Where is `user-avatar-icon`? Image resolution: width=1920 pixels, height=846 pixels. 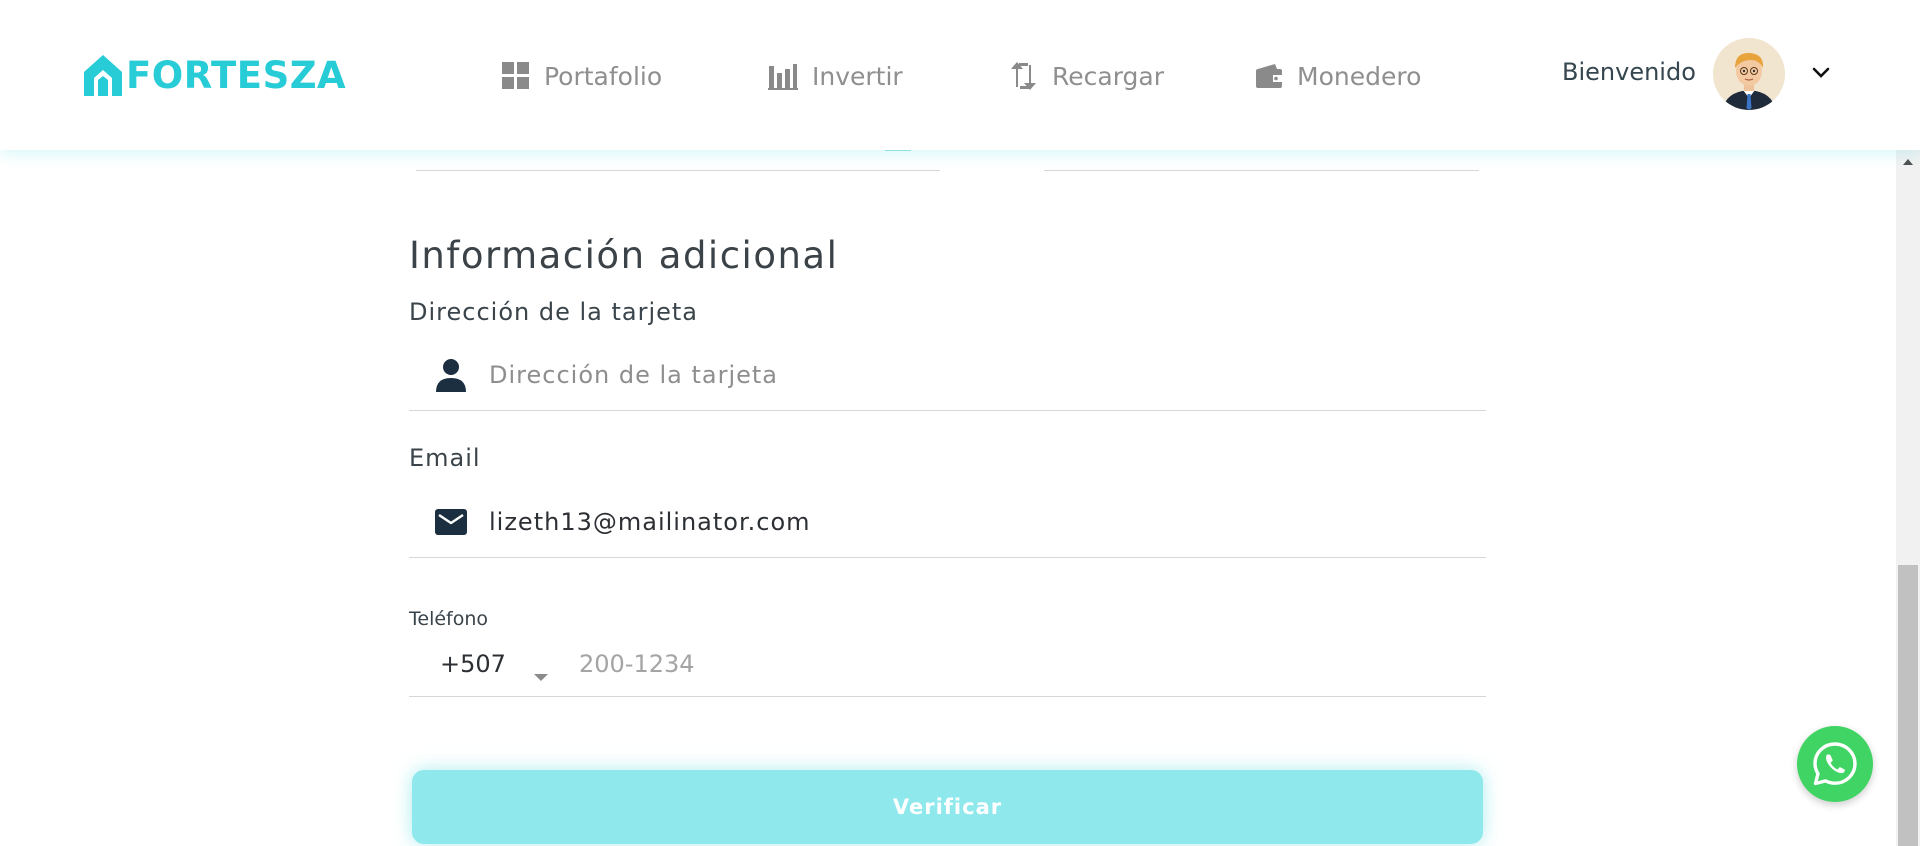
user-avatar-icon is located at coordinates (1749, 74).